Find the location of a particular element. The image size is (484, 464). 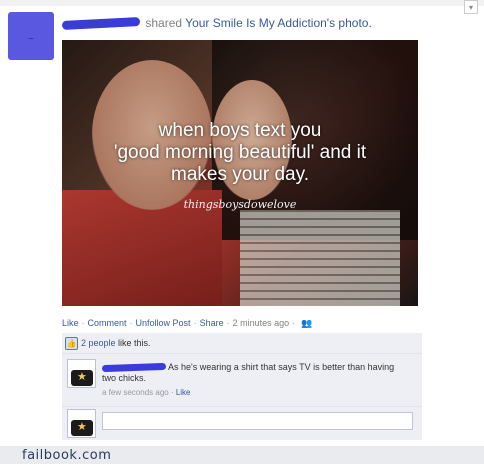

like-link: Like is located at coordinates (70, 323).